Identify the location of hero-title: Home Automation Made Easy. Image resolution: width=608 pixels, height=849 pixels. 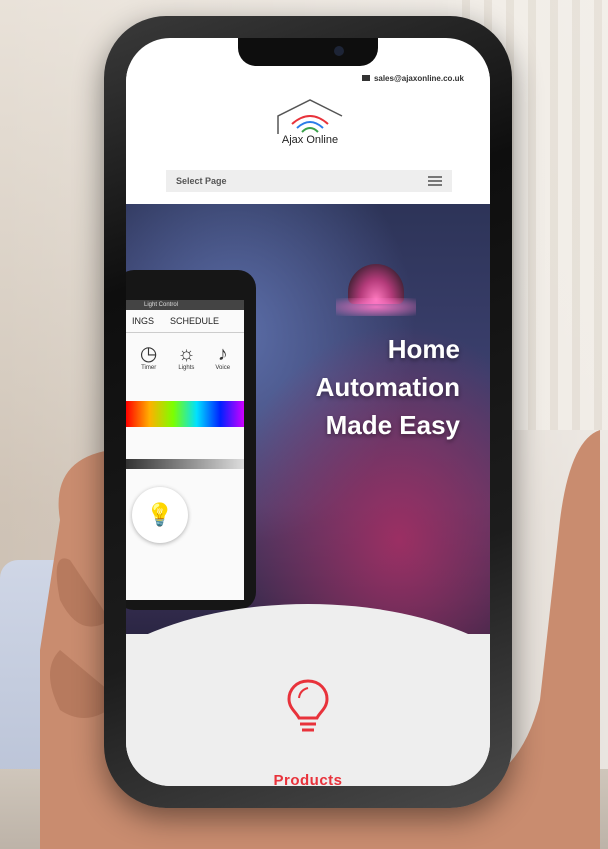
(350, 387).